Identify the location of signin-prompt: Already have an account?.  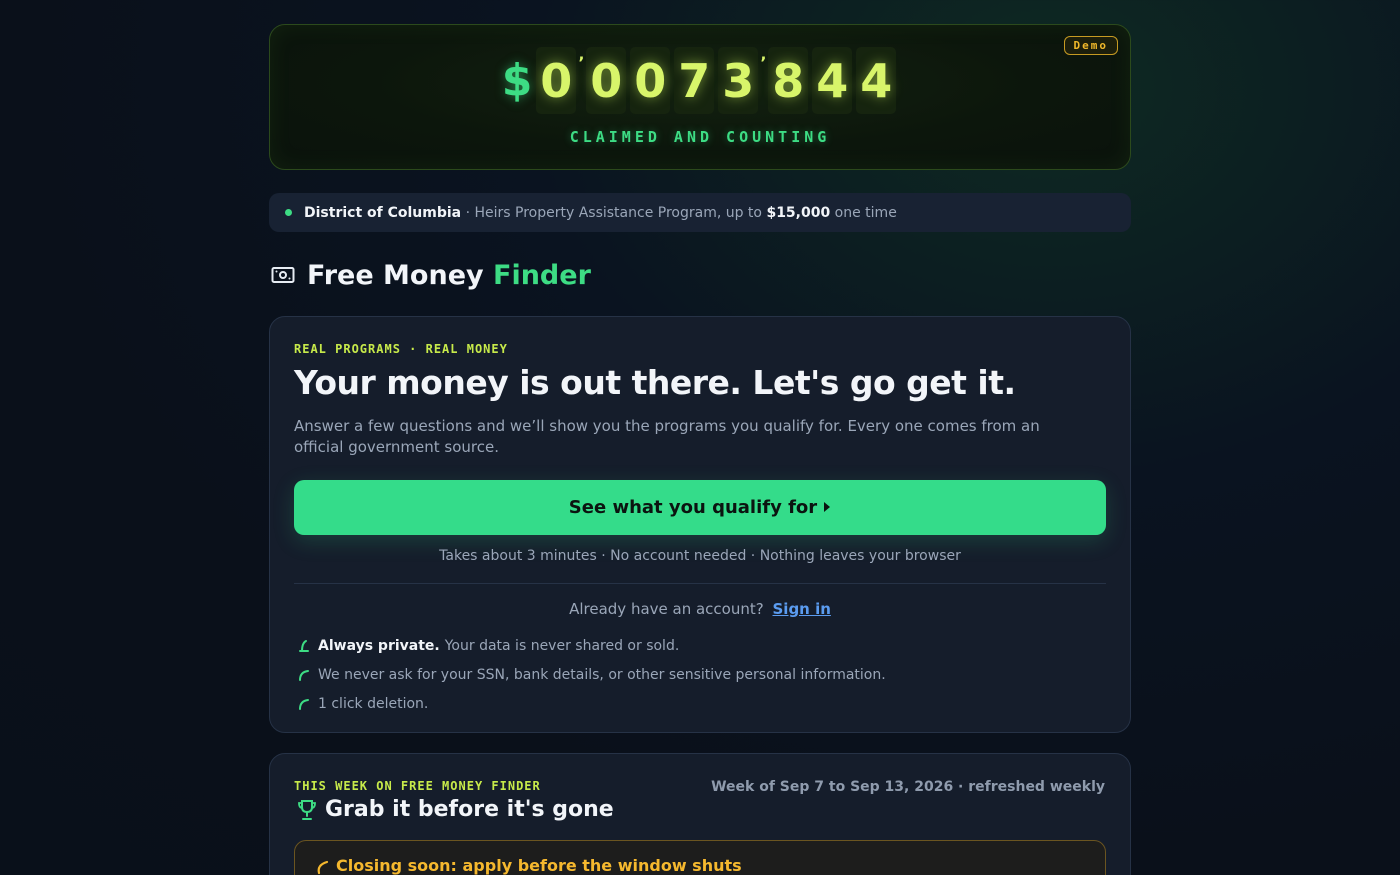
(666, 608).